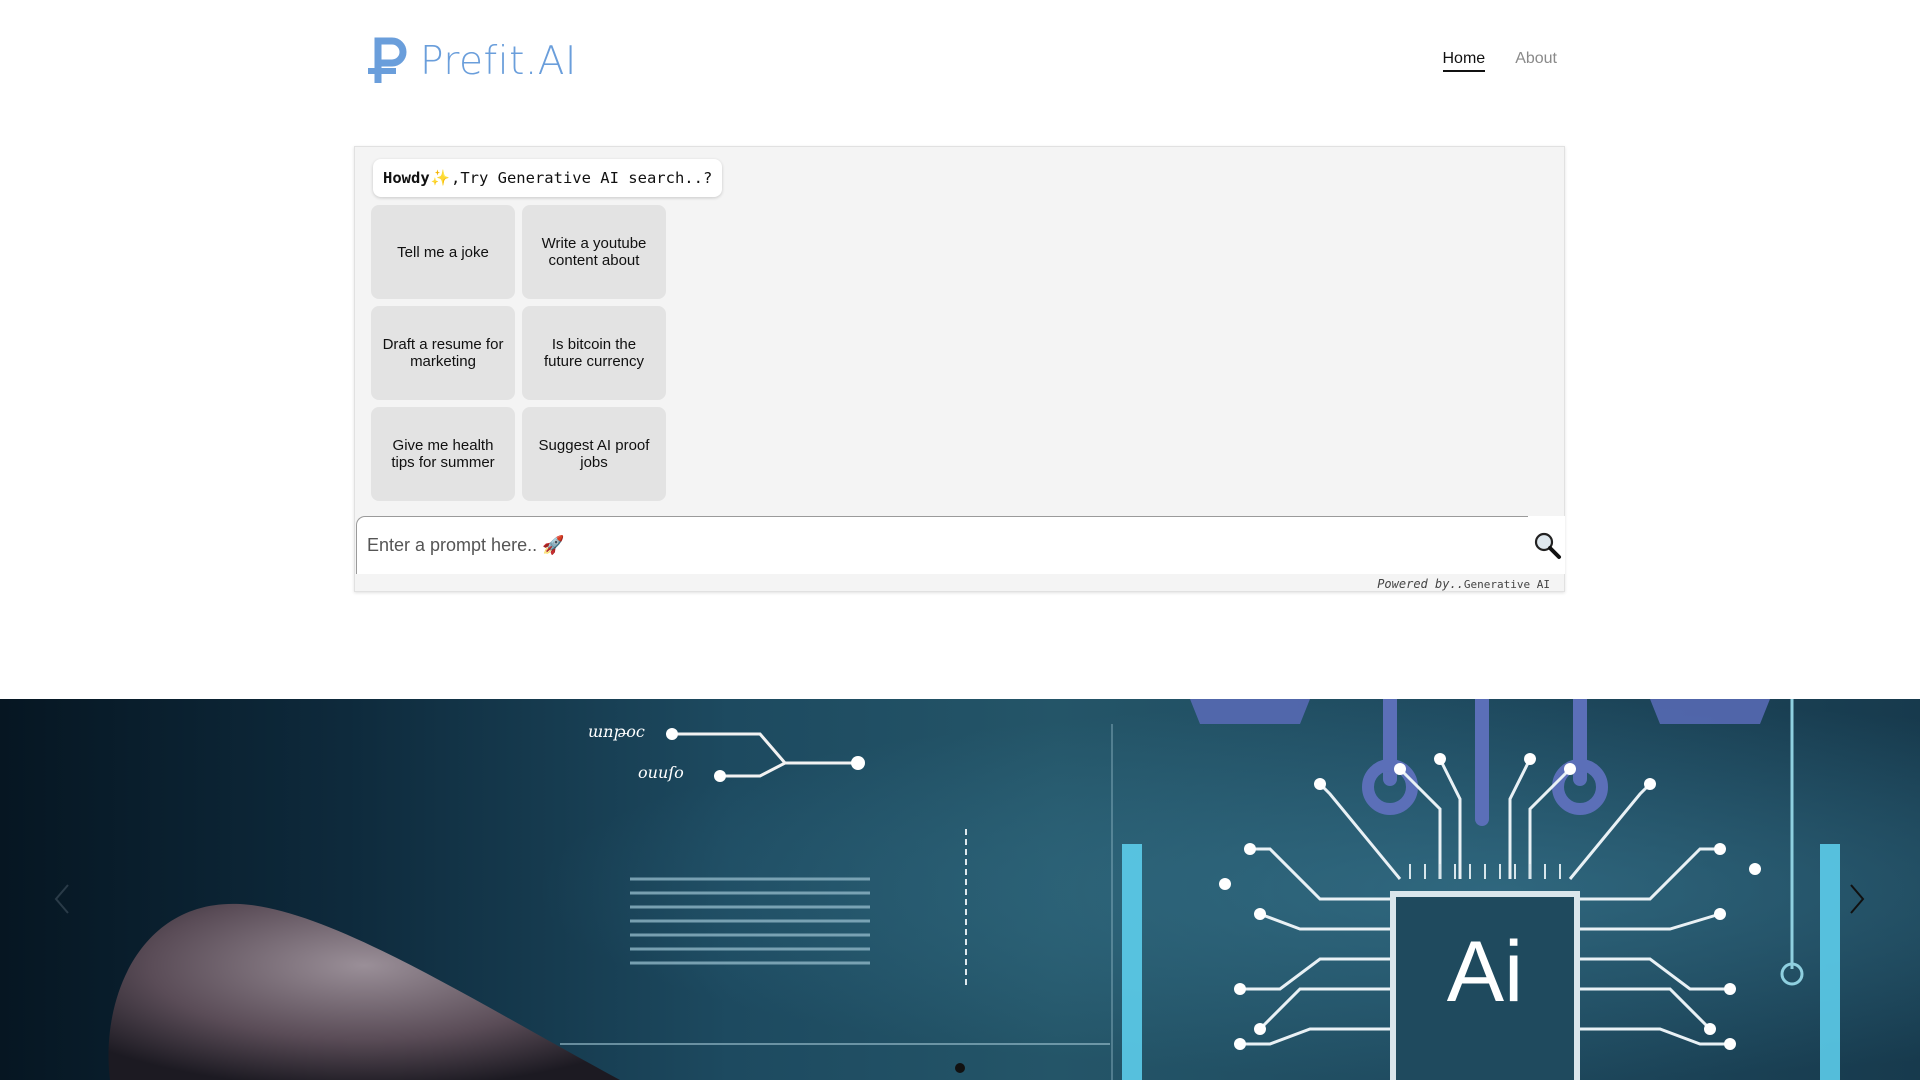  Describe the element at coordinates (498, 61) in the screenshot. I see `brand-name: Prefit.AI` at that location.